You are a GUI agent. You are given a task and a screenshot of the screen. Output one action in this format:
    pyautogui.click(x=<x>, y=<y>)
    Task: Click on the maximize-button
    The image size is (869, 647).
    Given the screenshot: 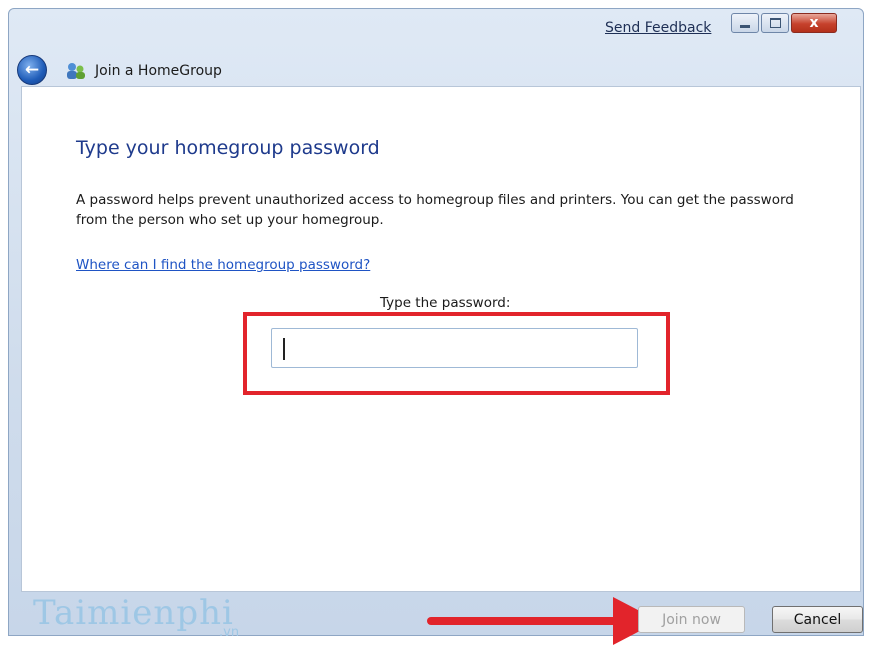 What is the action you would take?
    pyautogui.click(x=775, y=23)
    